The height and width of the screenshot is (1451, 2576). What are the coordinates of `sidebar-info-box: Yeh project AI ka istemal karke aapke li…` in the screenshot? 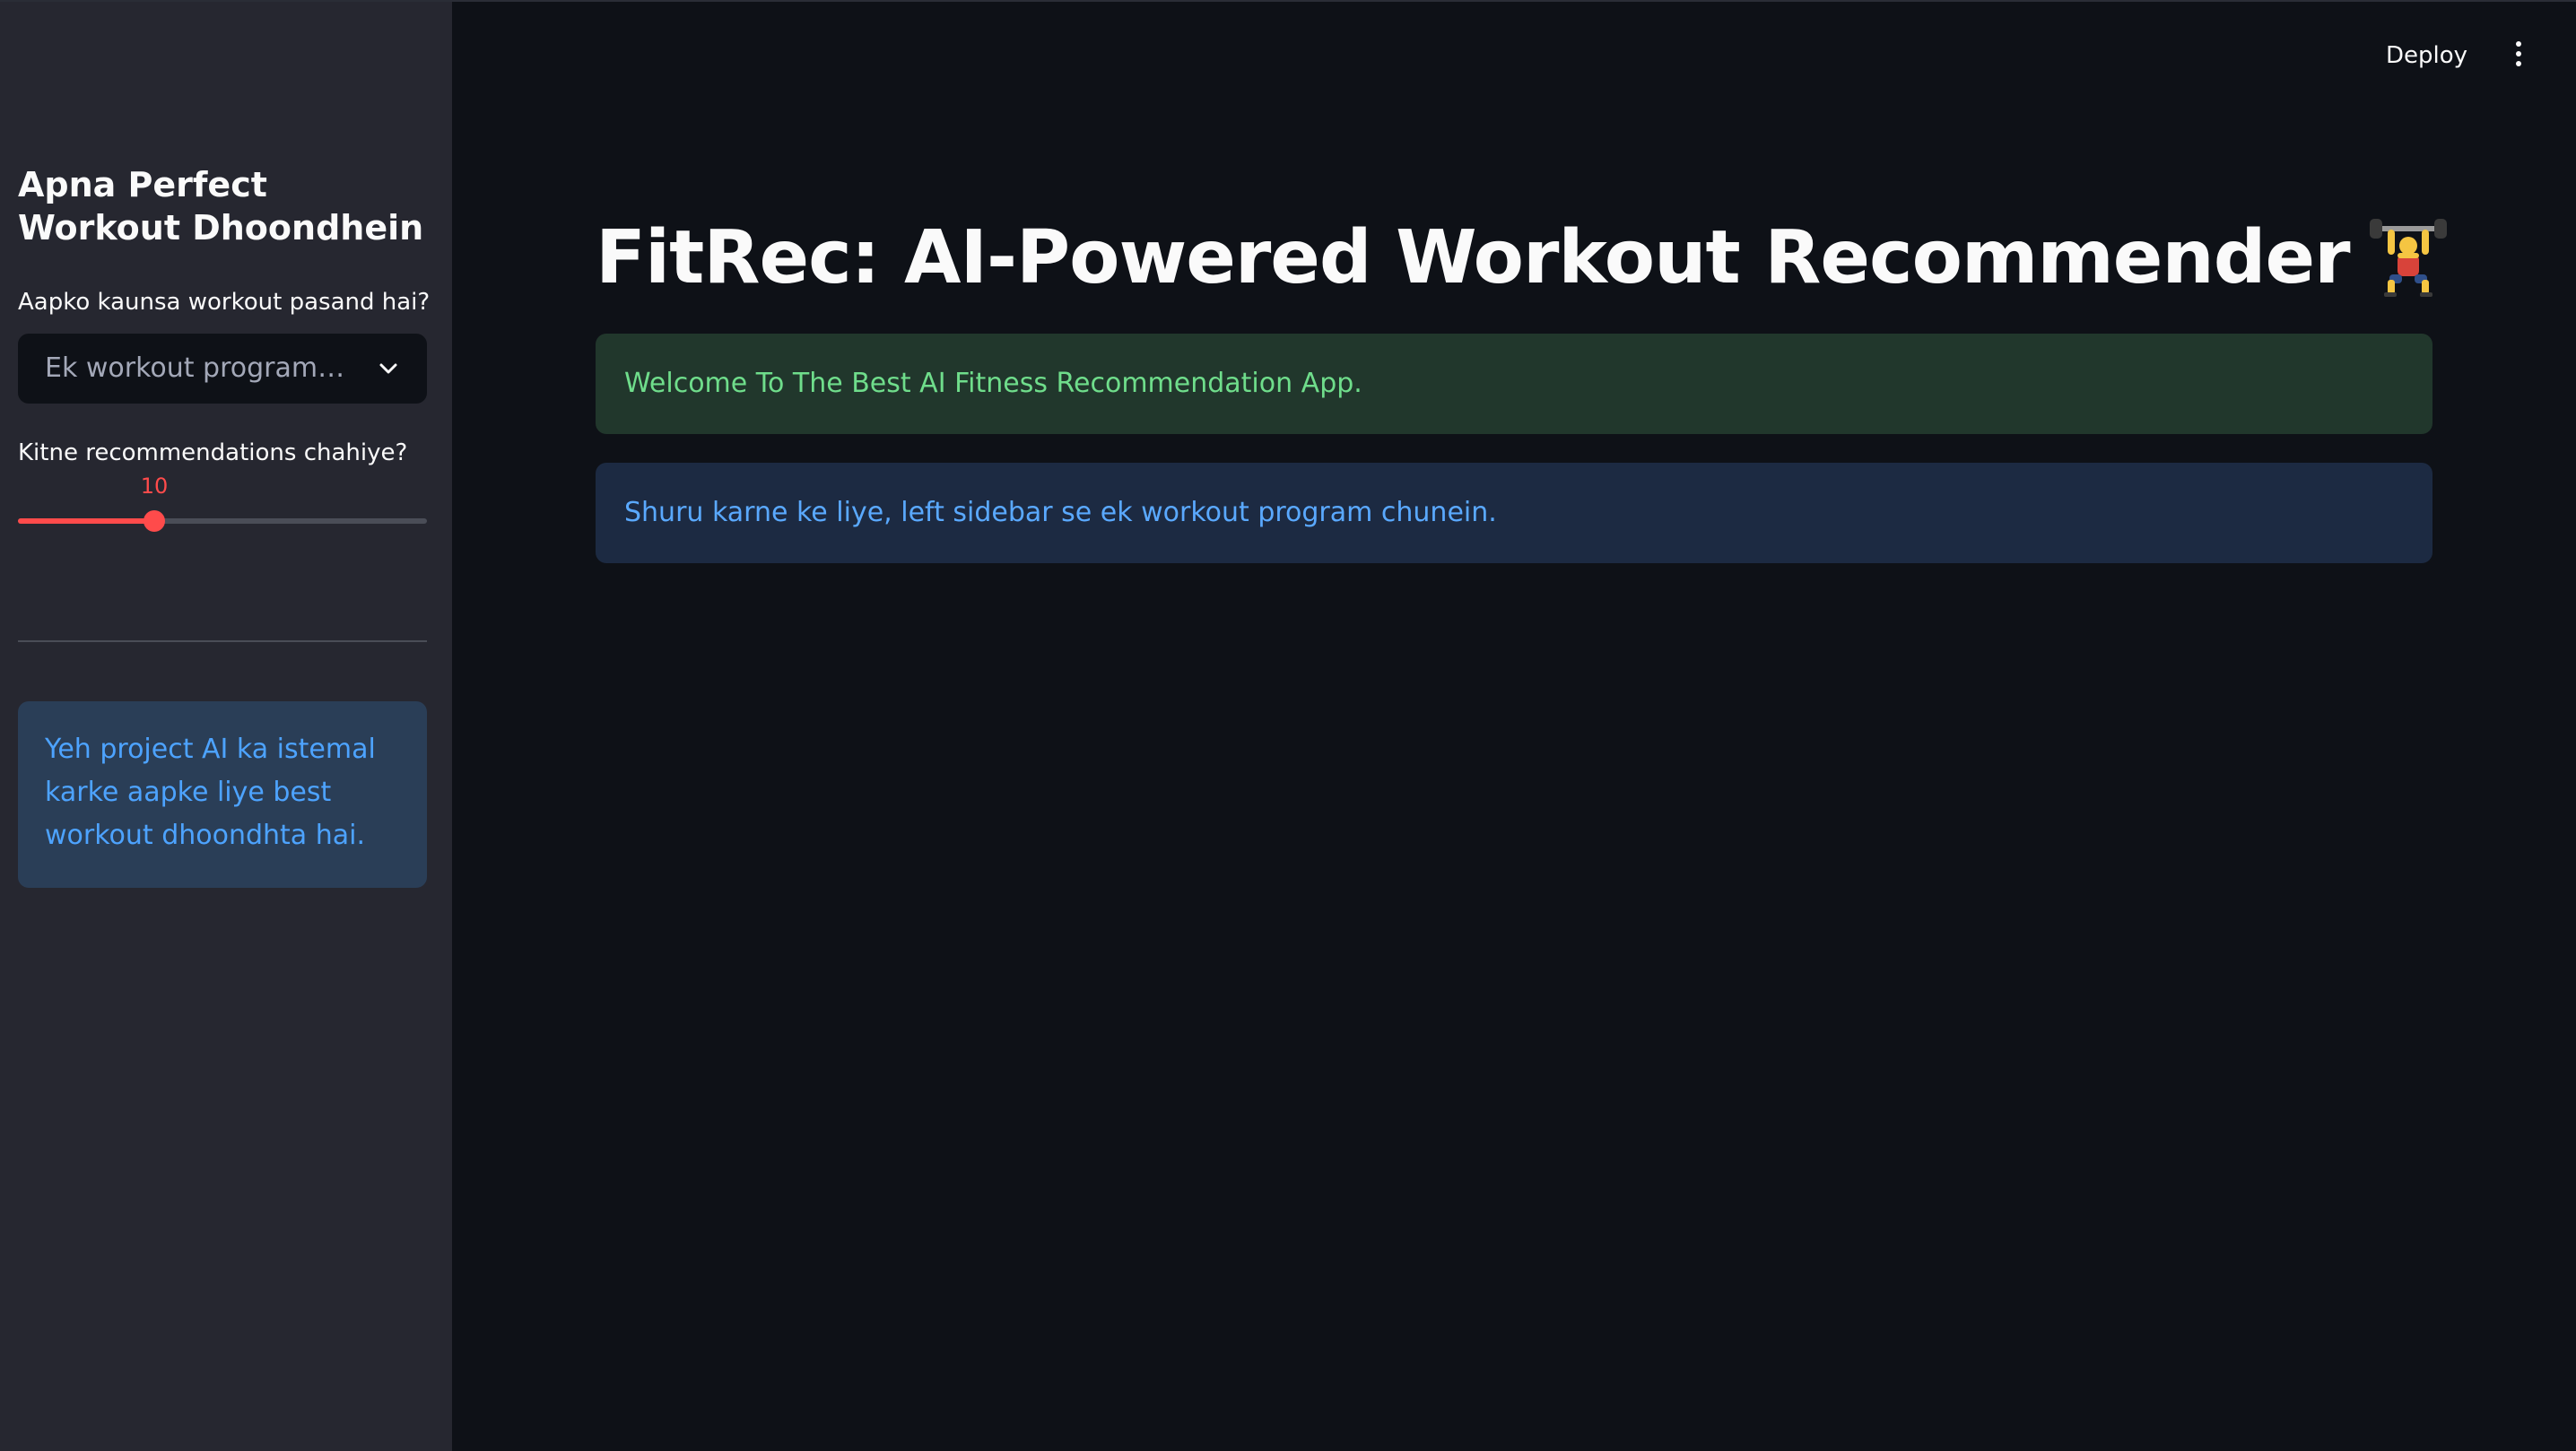 It's located at (222, 795).